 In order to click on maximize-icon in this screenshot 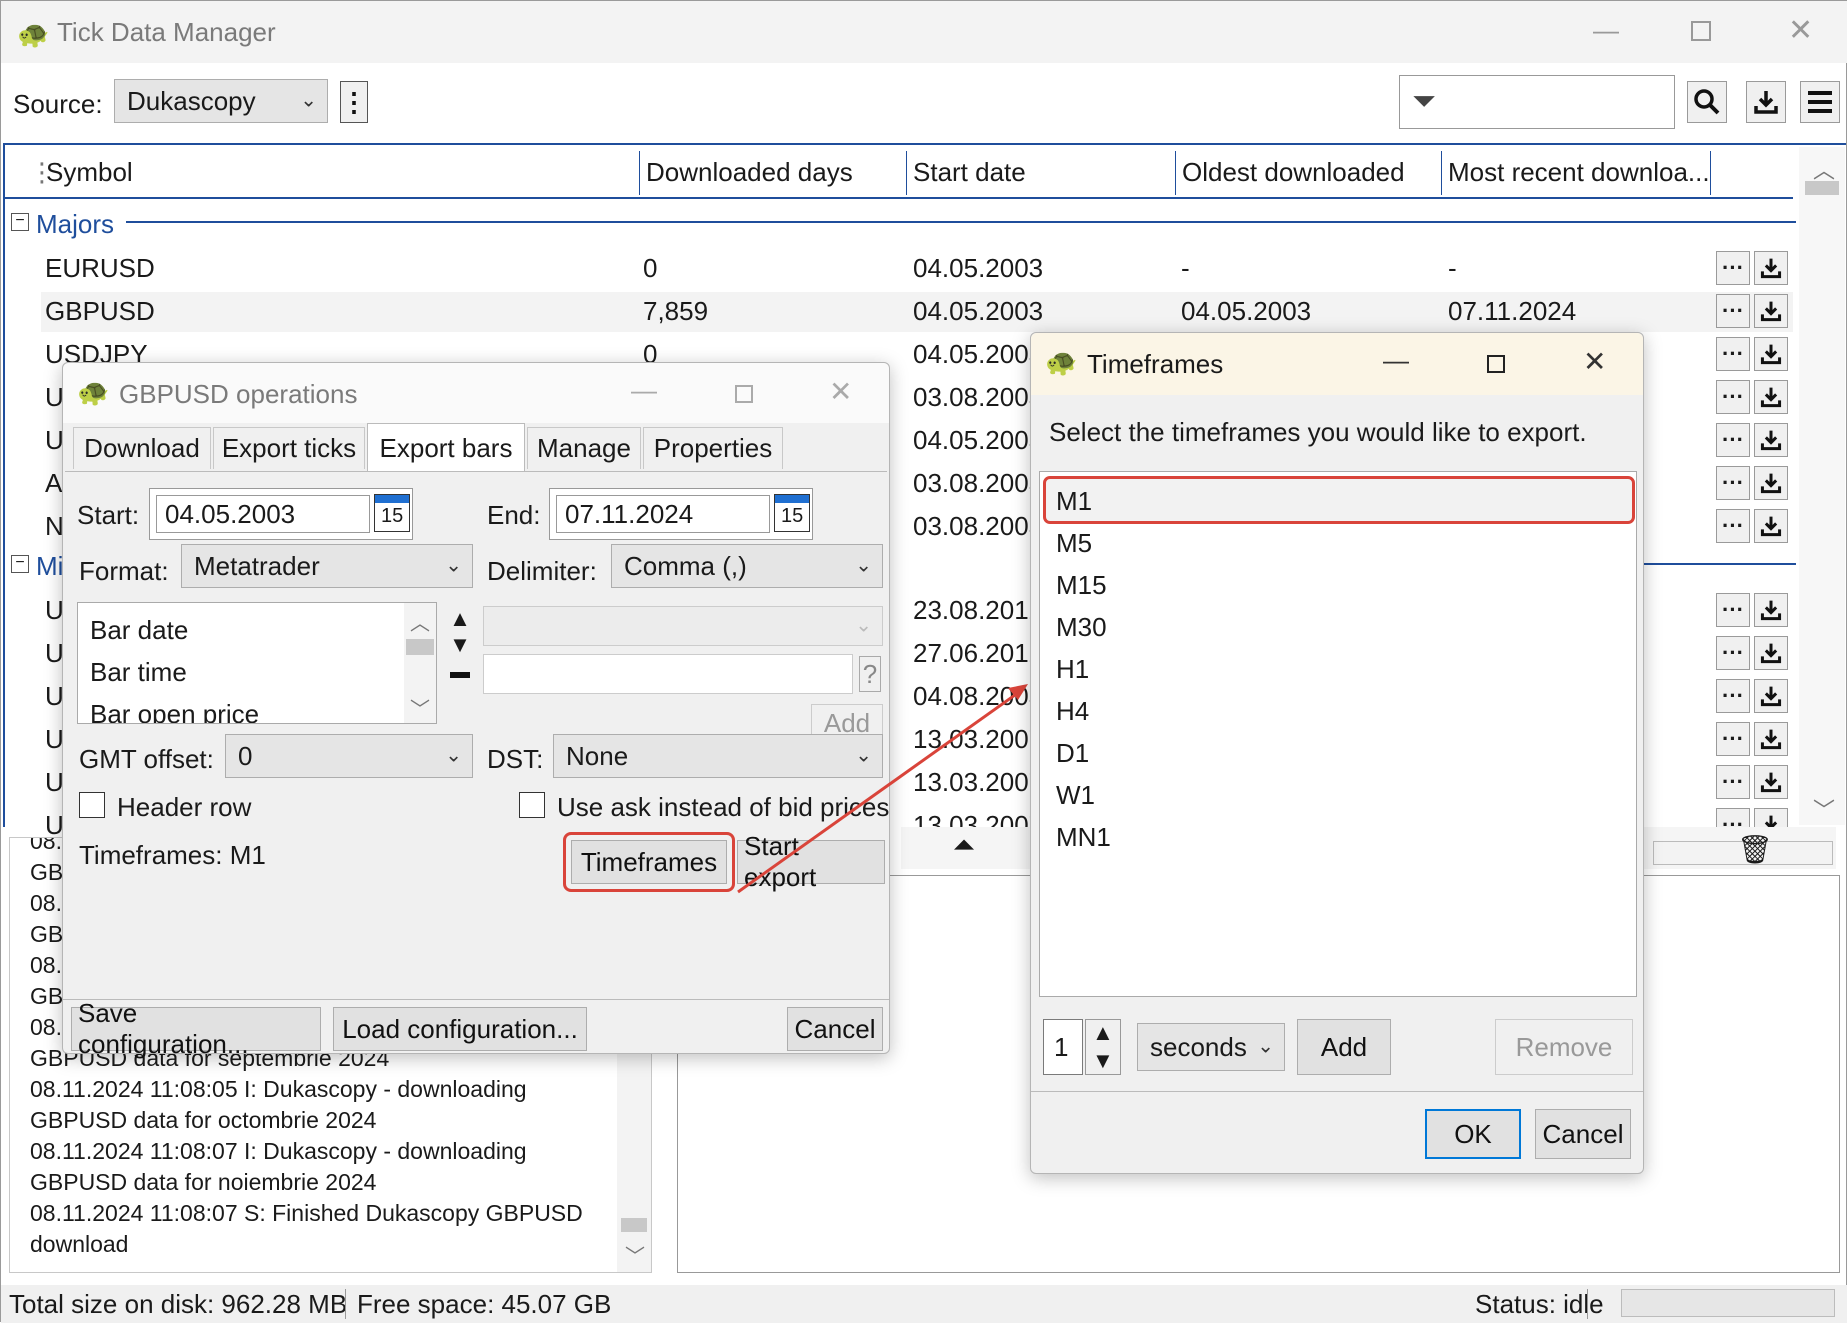, I will do `click(1496, 364)`.